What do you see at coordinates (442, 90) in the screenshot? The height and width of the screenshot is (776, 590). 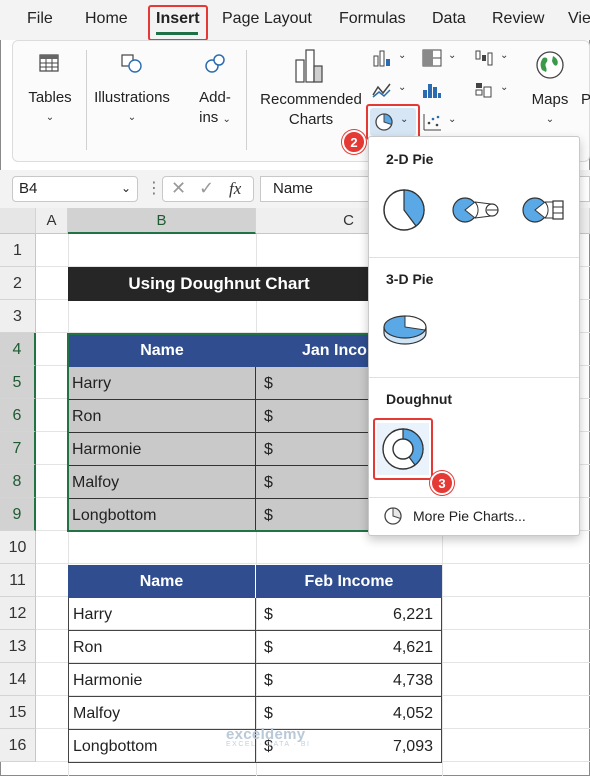 I see `statistic-chart-button` at bounding box center [442, 90].